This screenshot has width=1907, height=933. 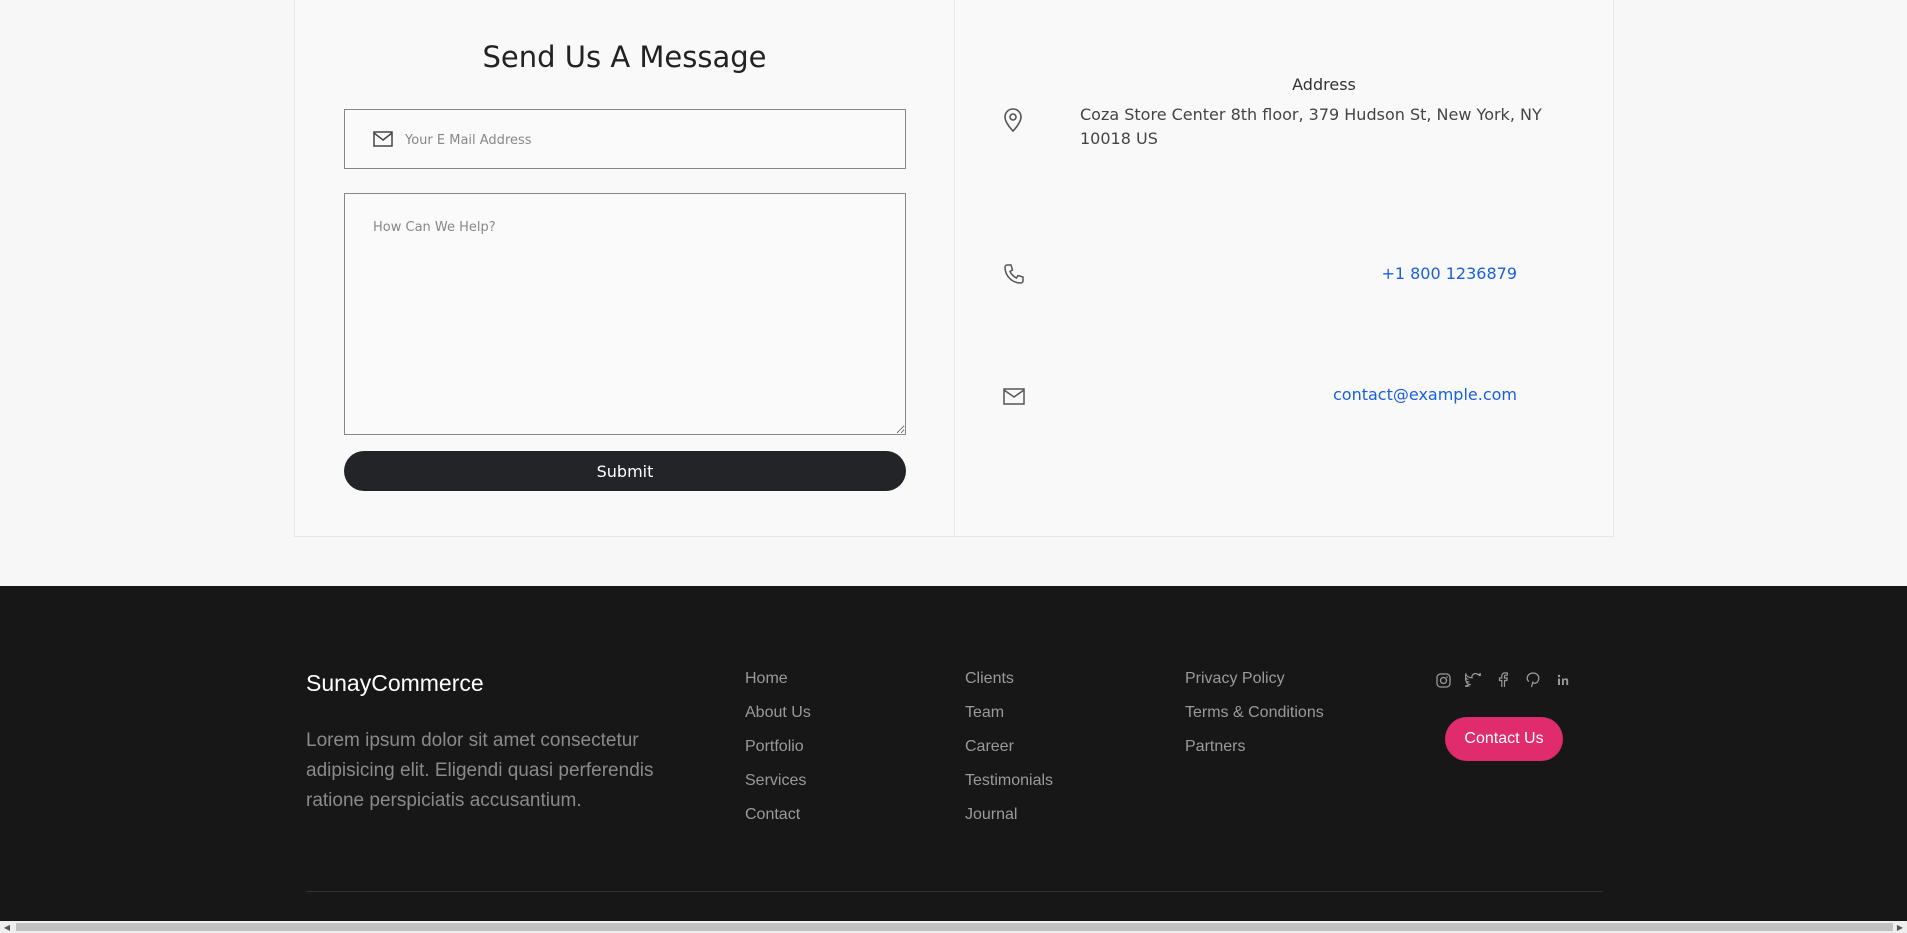 I want to click on footer-links-company: Clients Team Career Testimonials Journal, so click(x=1009, y=753).